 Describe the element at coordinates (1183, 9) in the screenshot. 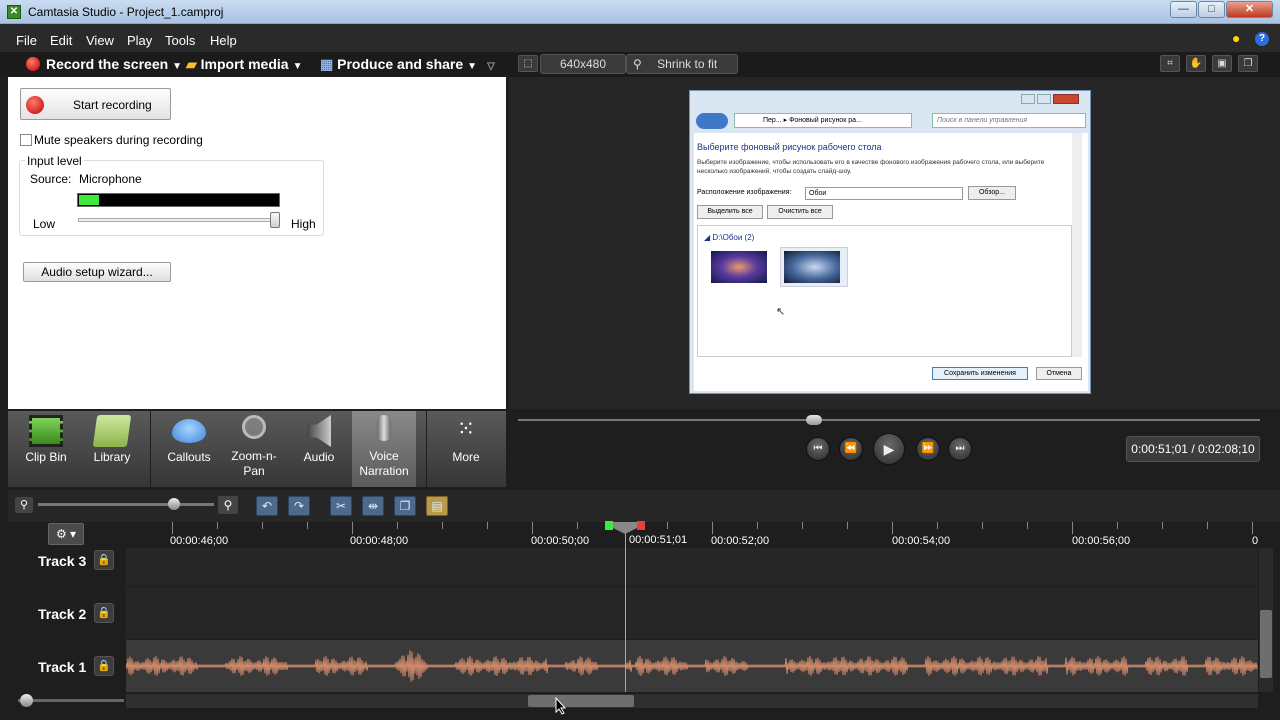

I see `minimize-button: —` at that location.